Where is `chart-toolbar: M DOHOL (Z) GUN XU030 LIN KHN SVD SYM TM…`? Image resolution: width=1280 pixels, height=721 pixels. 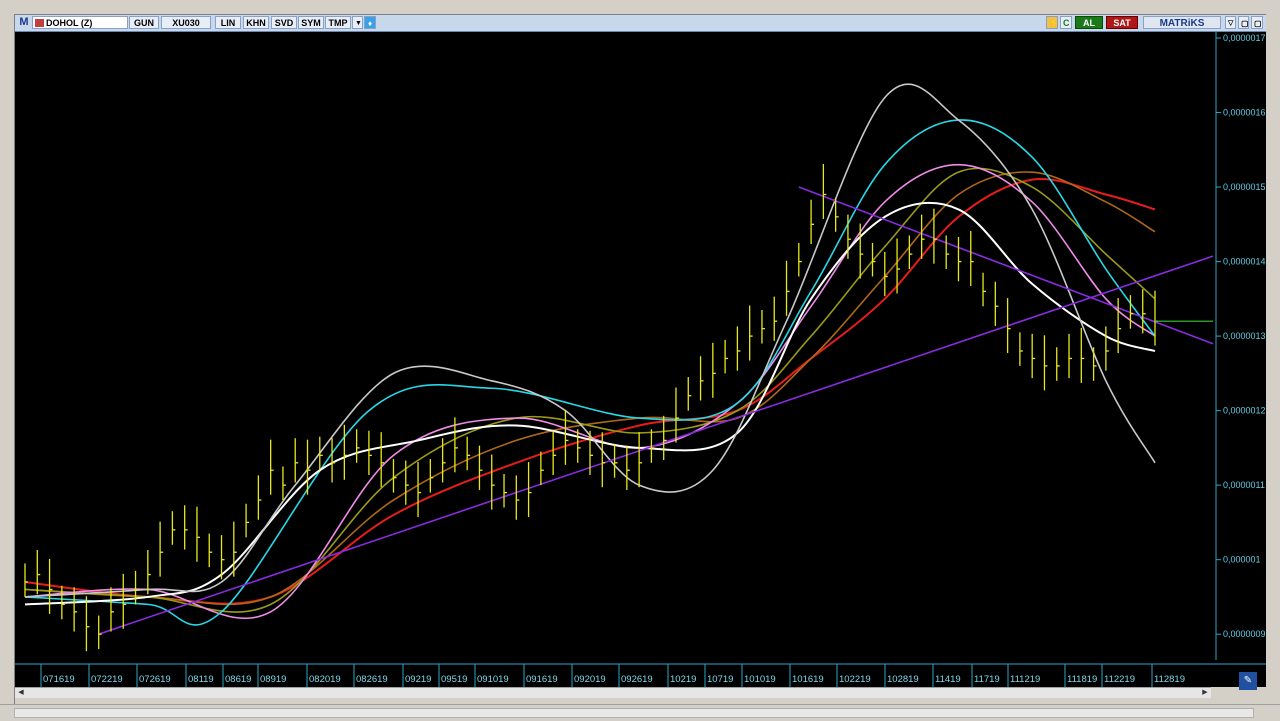
chart-toolbar: M DOHOL (Z) GUN XU030 LIN KHN SVD SYM TM… is located at coordinates (641, 23).